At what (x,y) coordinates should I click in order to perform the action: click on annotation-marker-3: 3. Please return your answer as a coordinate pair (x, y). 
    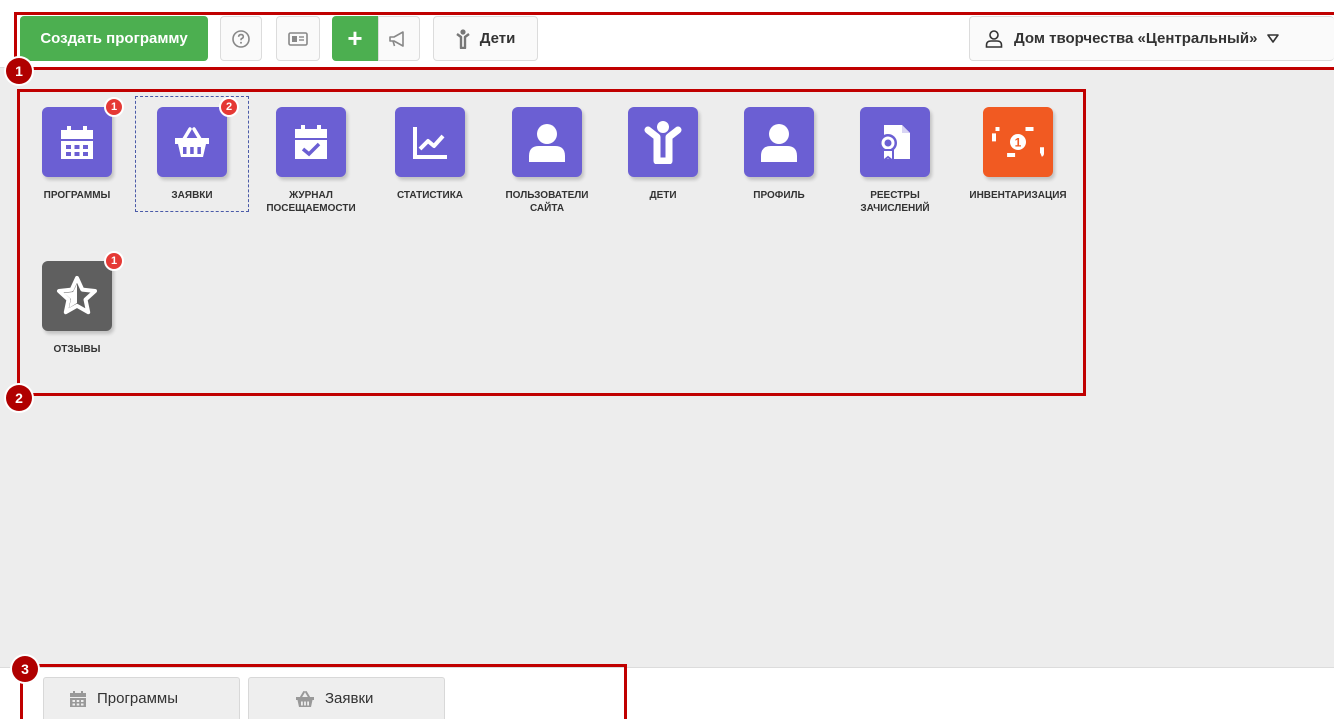
    Looking at the image, I should click on (25, 669).